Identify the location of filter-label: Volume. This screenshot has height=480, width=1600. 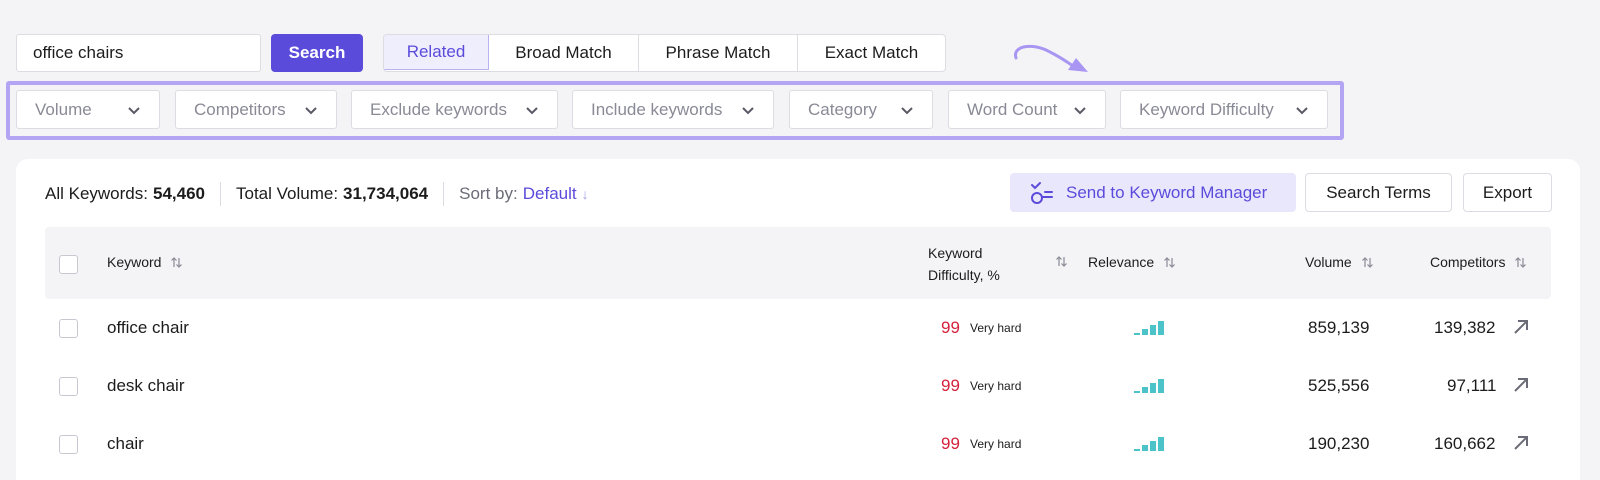
(63, 109).